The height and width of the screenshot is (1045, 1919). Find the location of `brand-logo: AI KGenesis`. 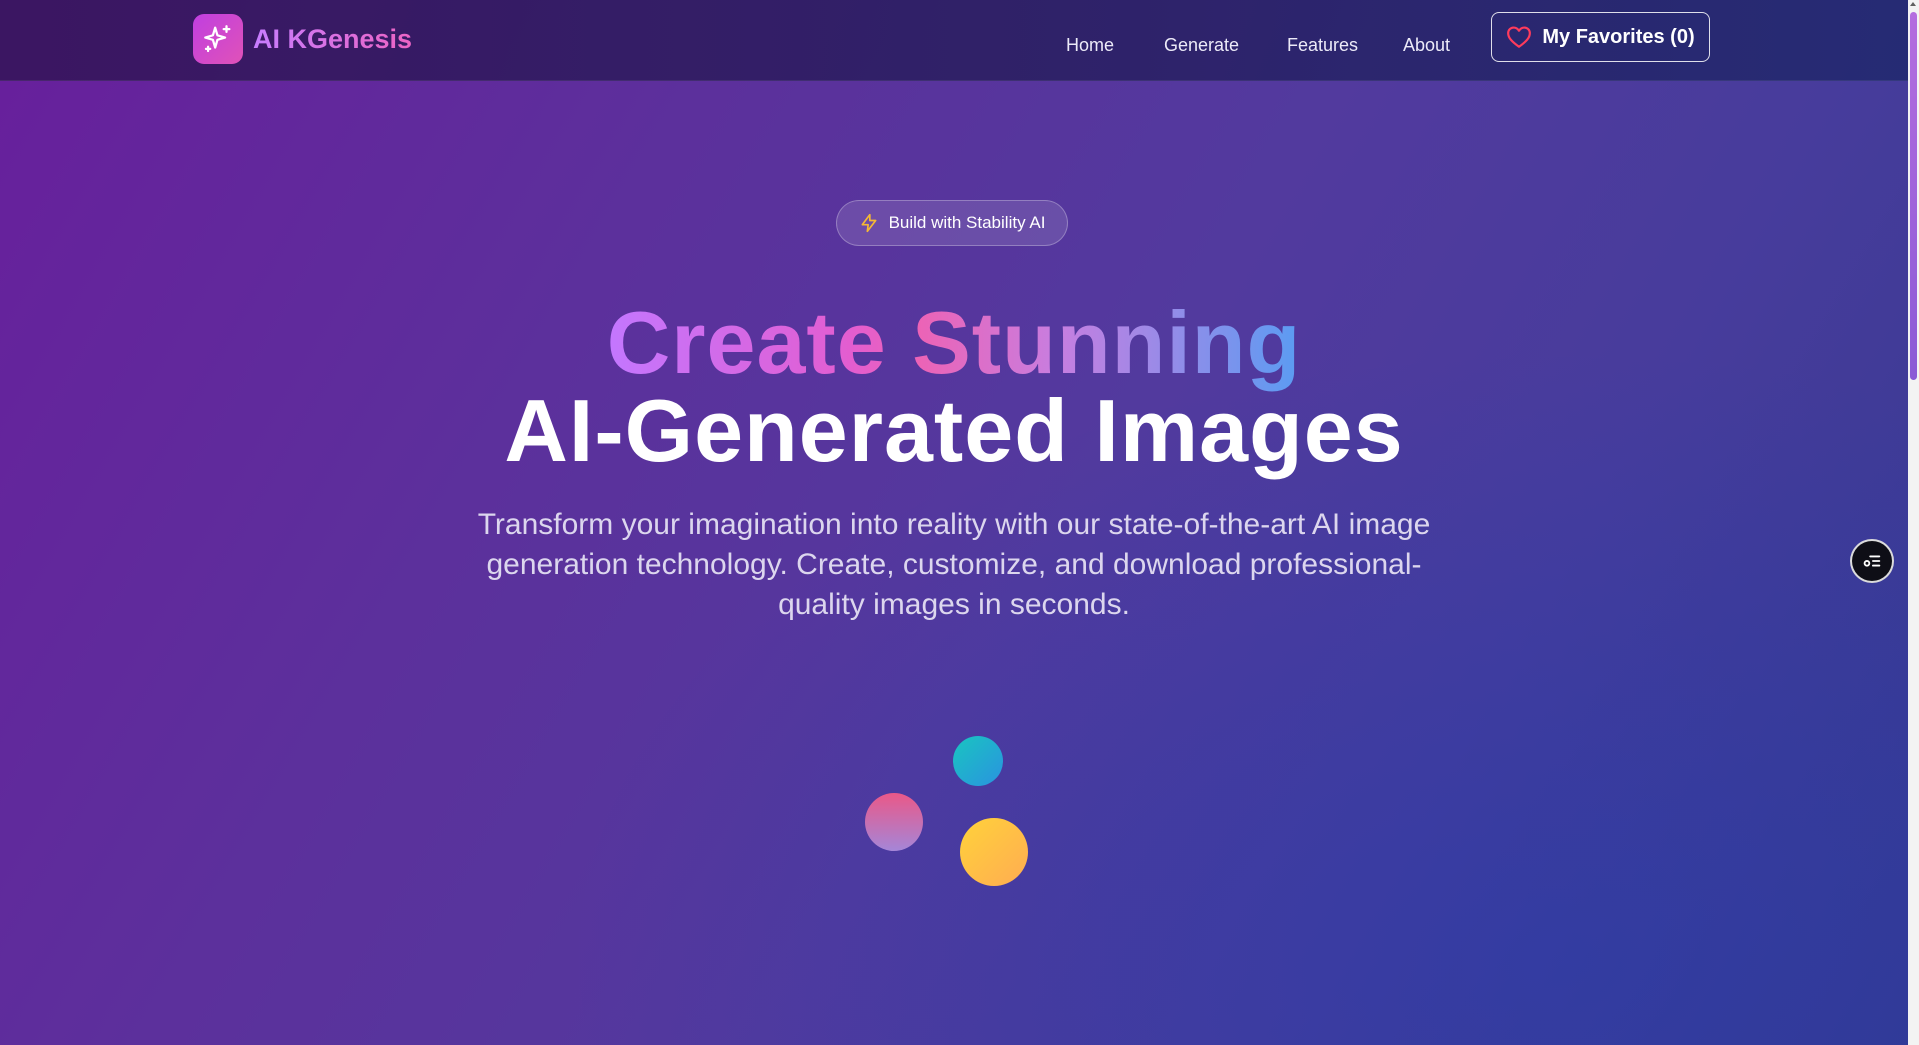

brand-logo: AI KGenesis is located at coordinates (302, 39).